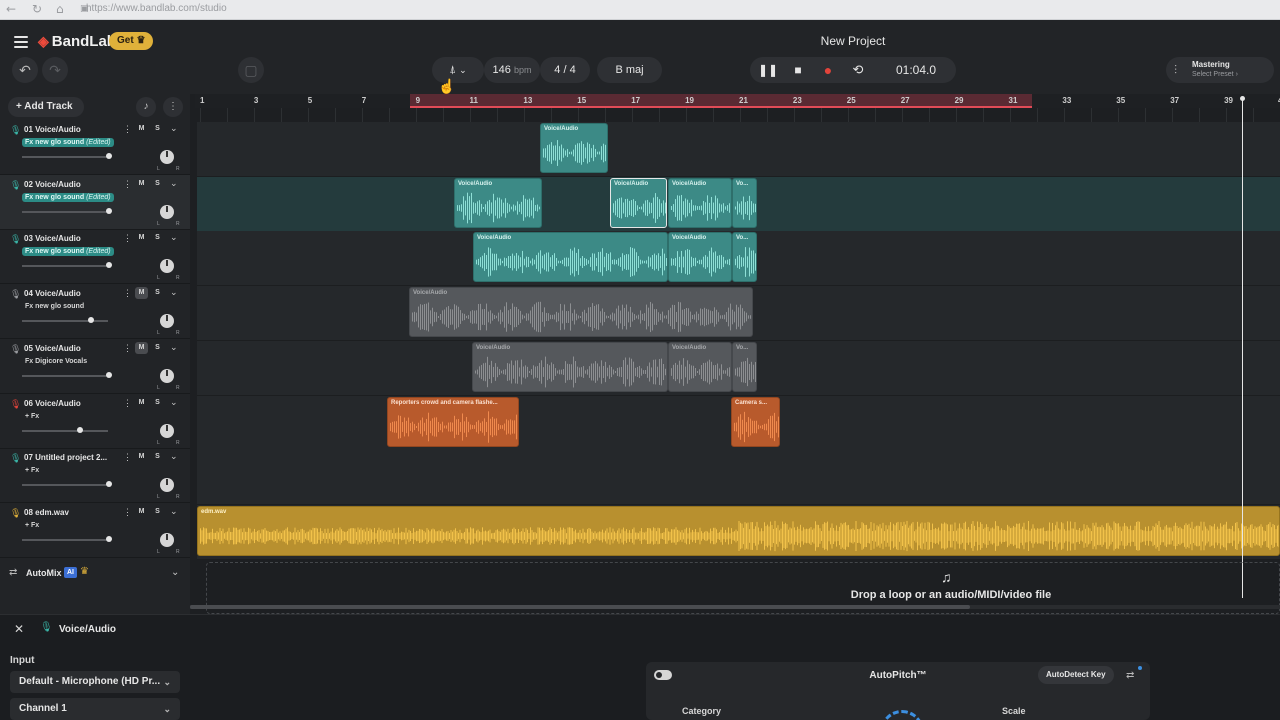  I want to click on fx-chip: + Fx, so click(32, 525).